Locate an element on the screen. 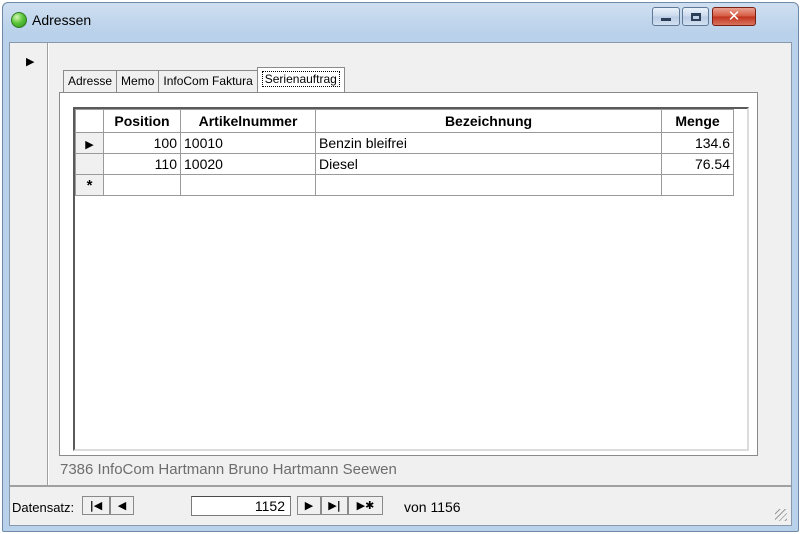  first-record-button: |◀ is located at coordinates (96, 505).